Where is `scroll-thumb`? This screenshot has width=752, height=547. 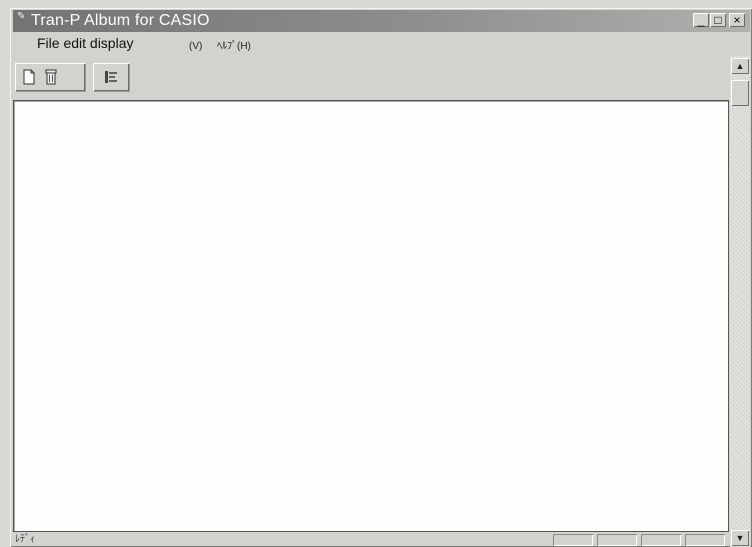 scroll-thumb is located at coordinates (740, 93).